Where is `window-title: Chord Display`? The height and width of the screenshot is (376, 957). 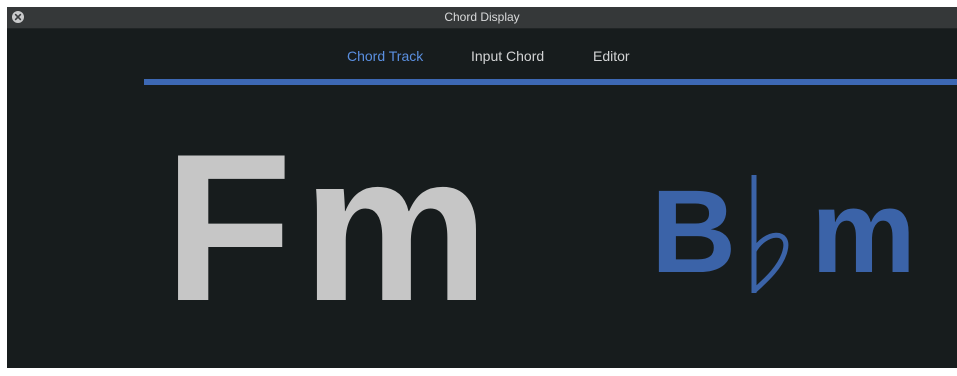
window-title: Chord Display is located at coordinates (482, 17).